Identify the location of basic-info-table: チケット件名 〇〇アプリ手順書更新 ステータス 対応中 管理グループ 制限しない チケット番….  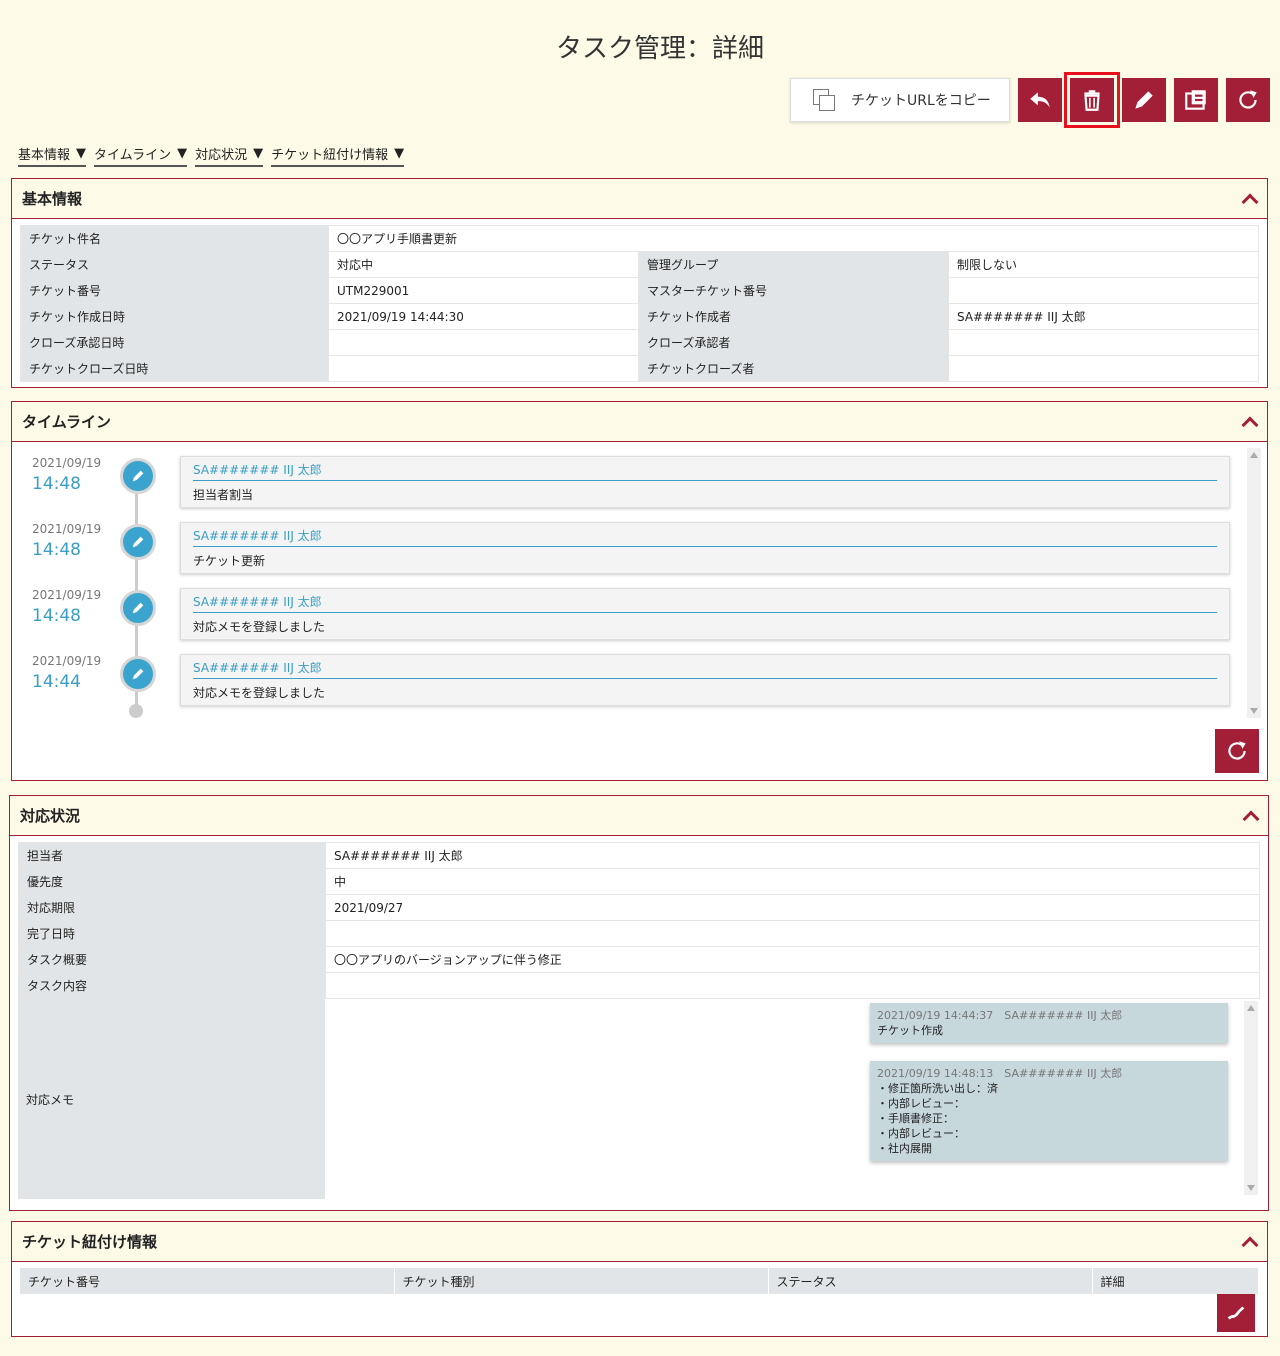
(639, 303).